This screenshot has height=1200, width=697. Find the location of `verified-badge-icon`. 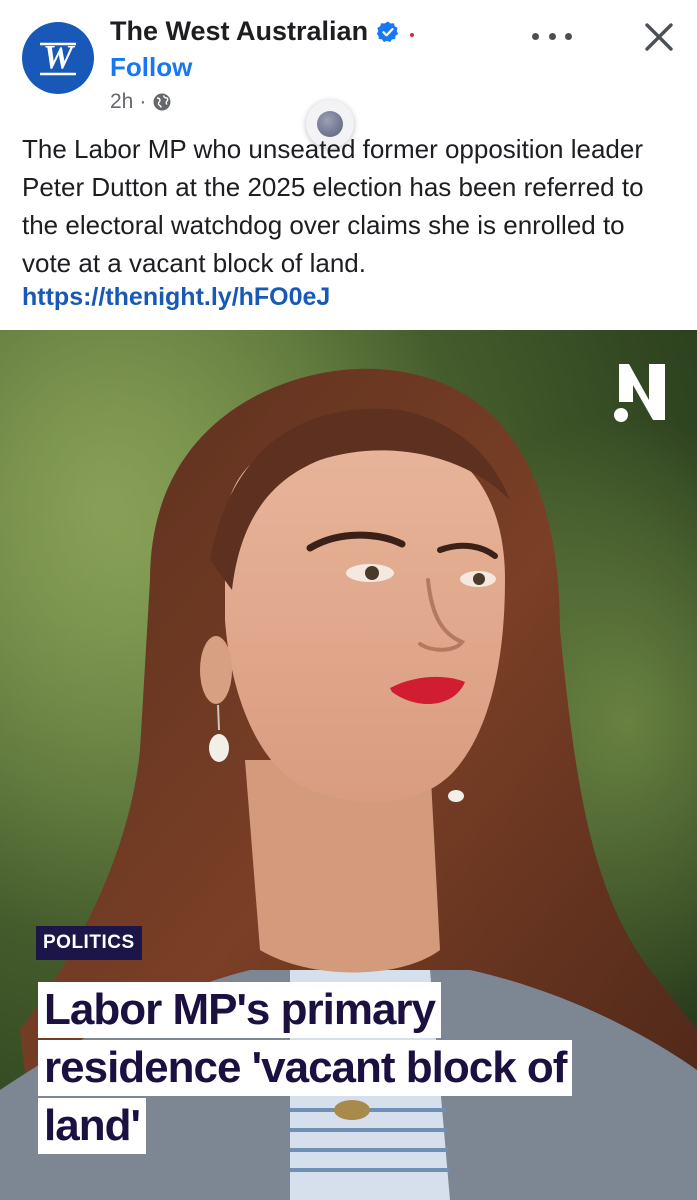

verified-badge-icon is located at coordinates (387, 31).